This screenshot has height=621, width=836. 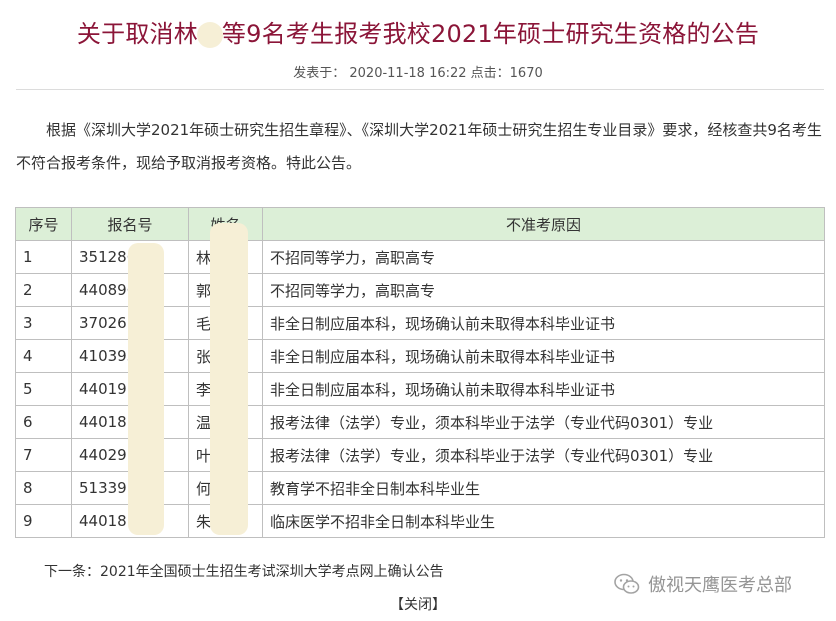 I want to click on title-part-before: 关于取消林, so click(x=137, y=34).